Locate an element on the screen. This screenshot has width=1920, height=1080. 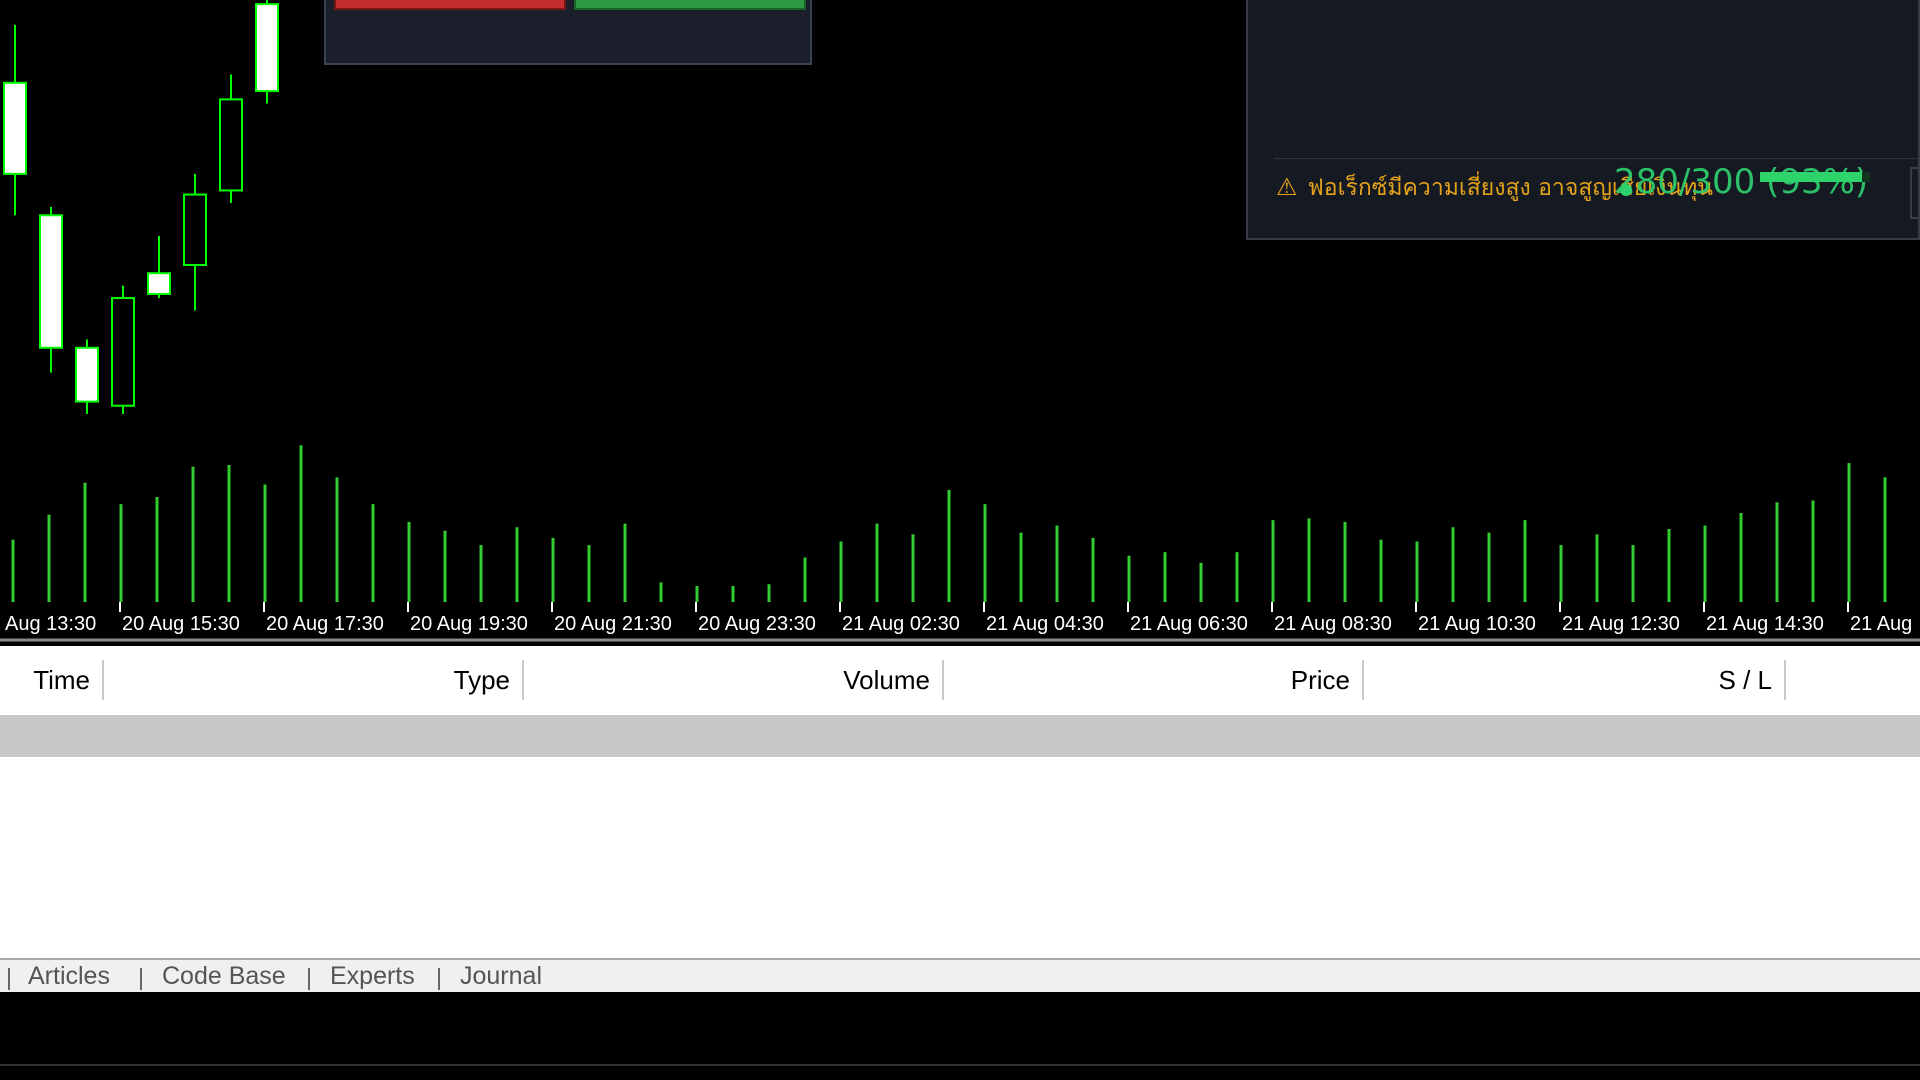
column-header-price: Price is located at coordinates (1154, 680).